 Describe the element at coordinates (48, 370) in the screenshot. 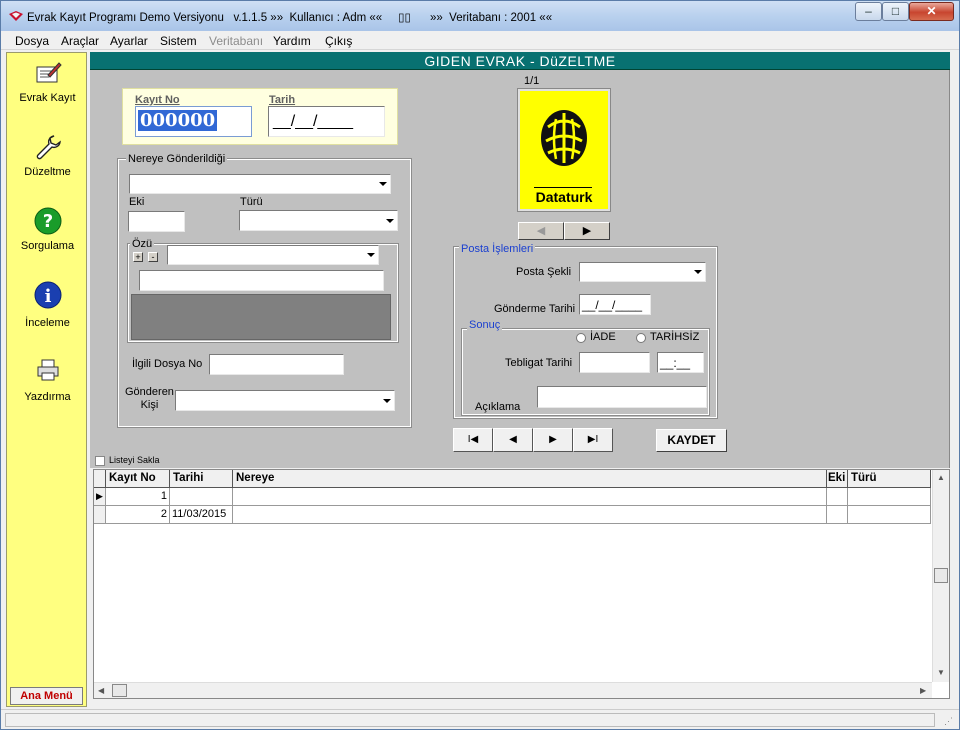

I see `printer-icon` at that location.